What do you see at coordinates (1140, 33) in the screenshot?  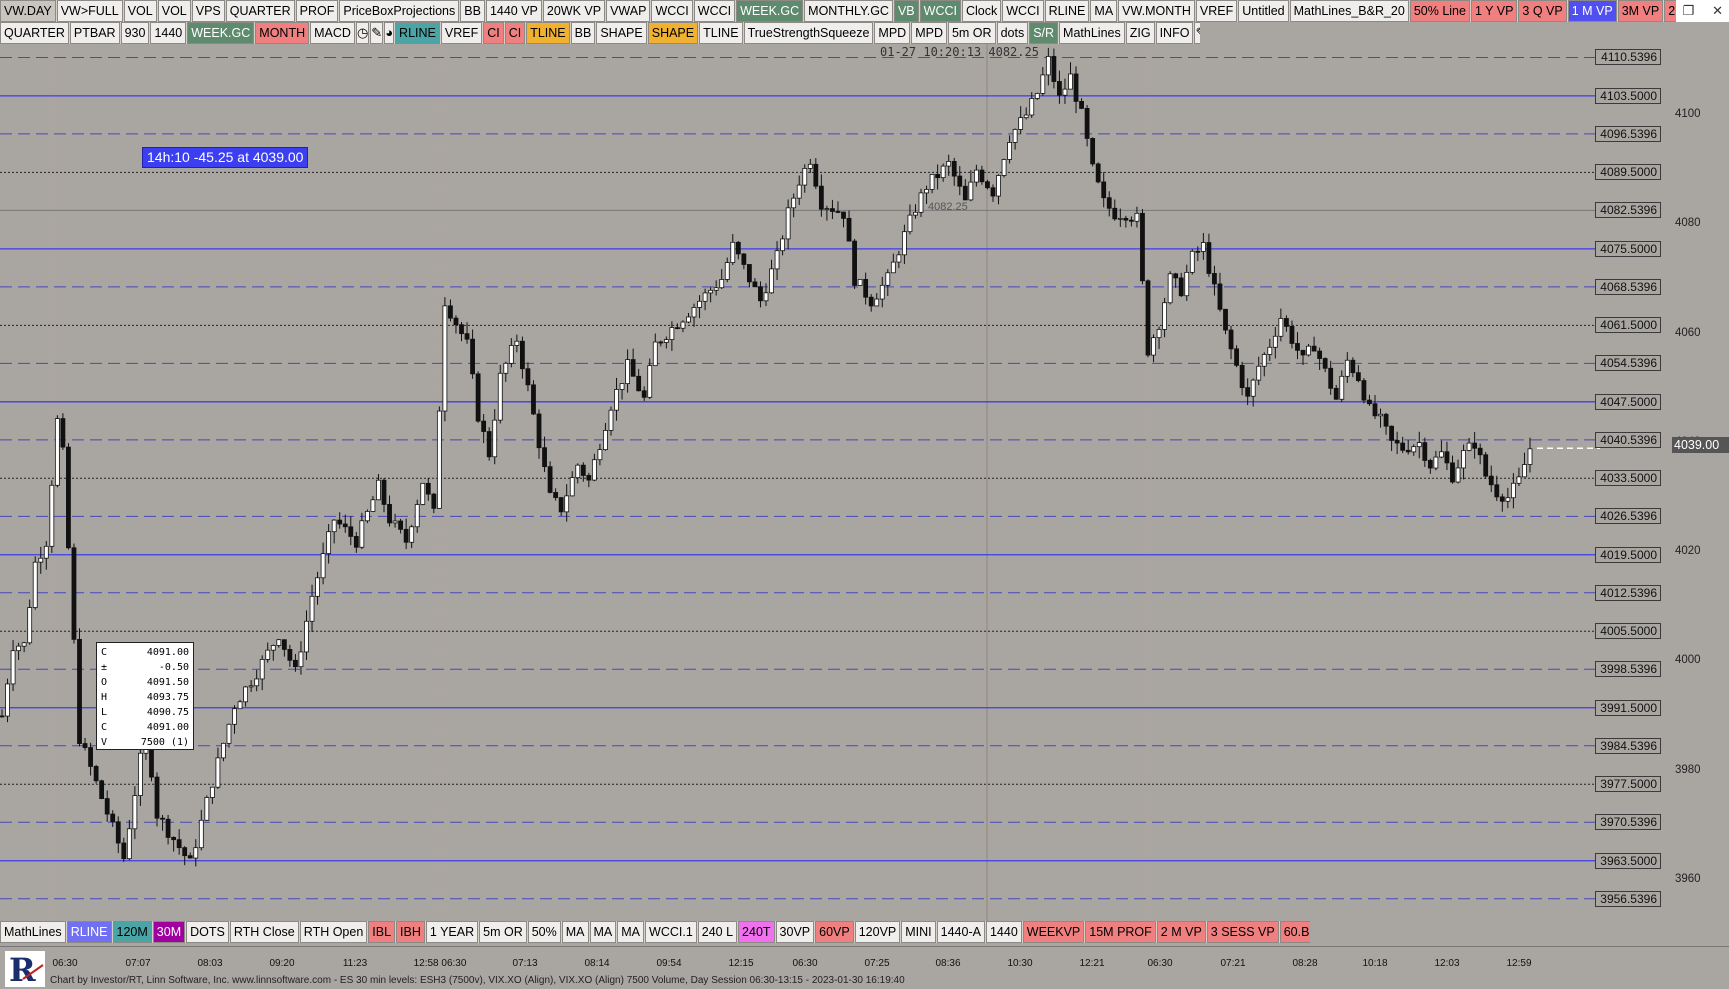 I see `toolbar-button: ZIG` at bounding box center [1140, 33].